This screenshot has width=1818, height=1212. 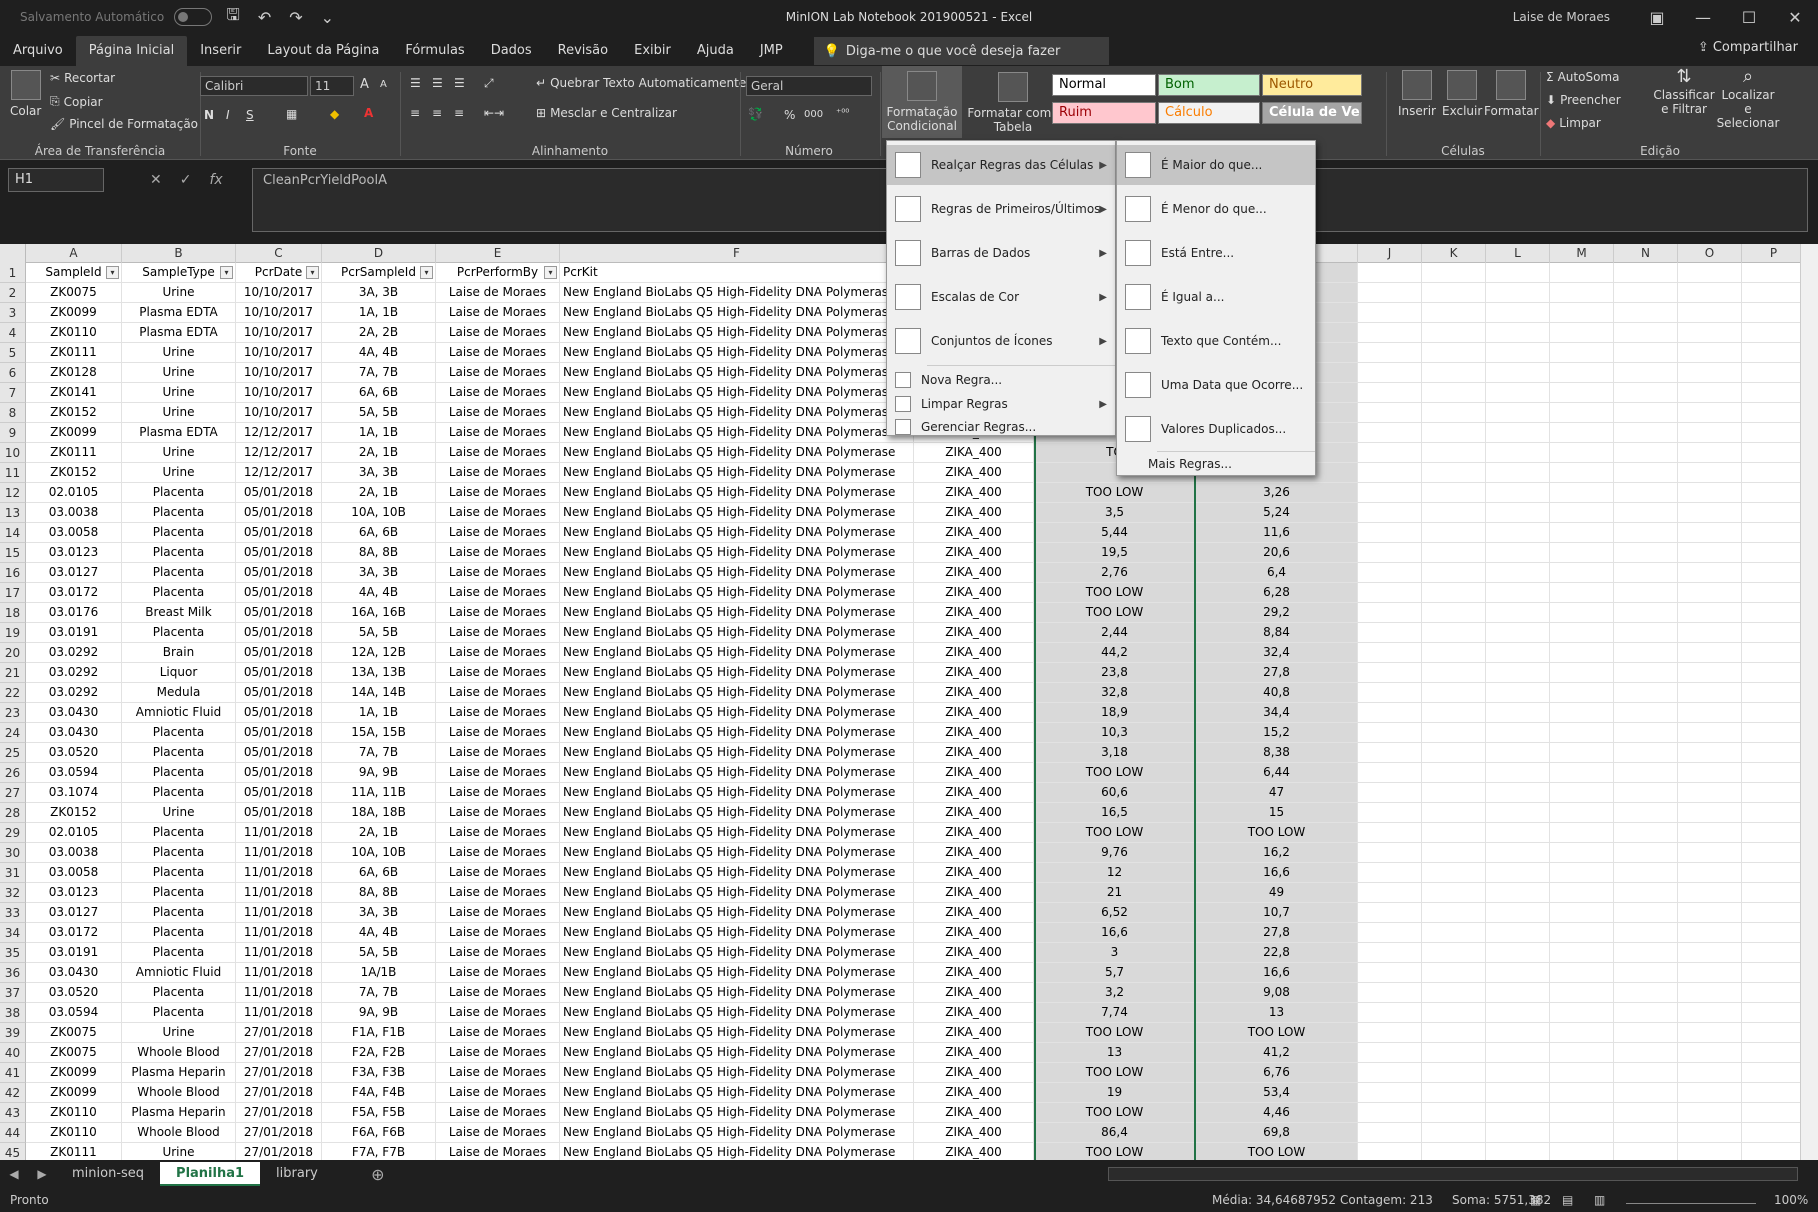 What do you see at coordinates (179, 292) in the screenshot?
I see `table-cell: Urine` at bounding box center [179, 292].